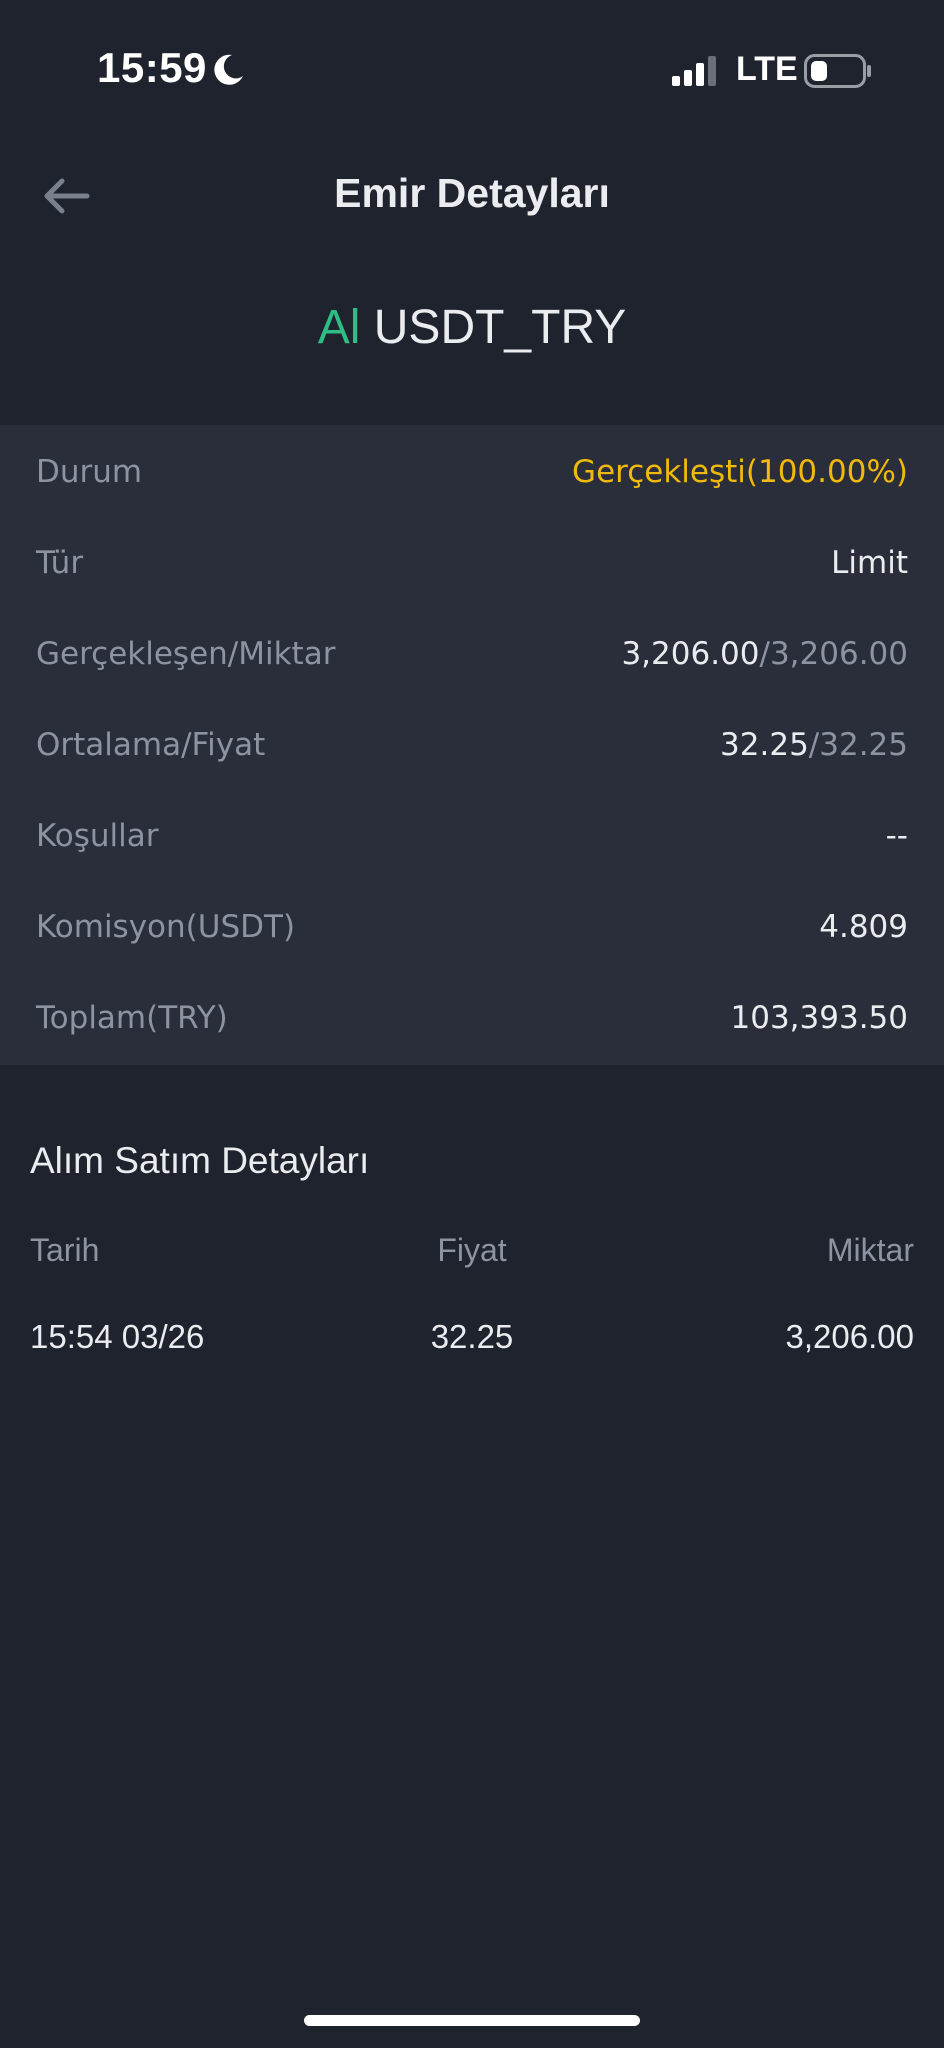 The height and width of the screenshot is (2048, 944). I want to click on detail-row-fee: Komisyon(USDT) 4.809, so click(472, 927).